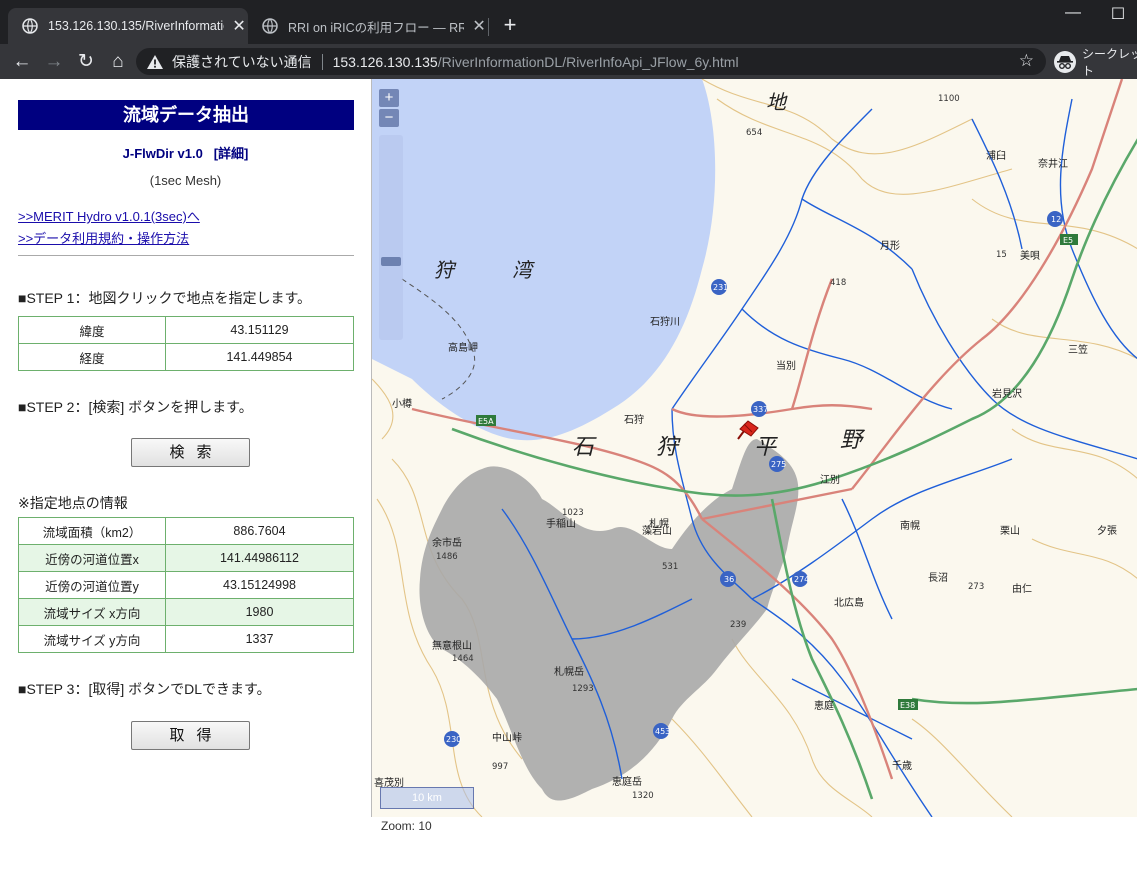 The width and height of the screenshot is (1137, 892). I want to click on svg-text: 北広島, so click(849, 602).